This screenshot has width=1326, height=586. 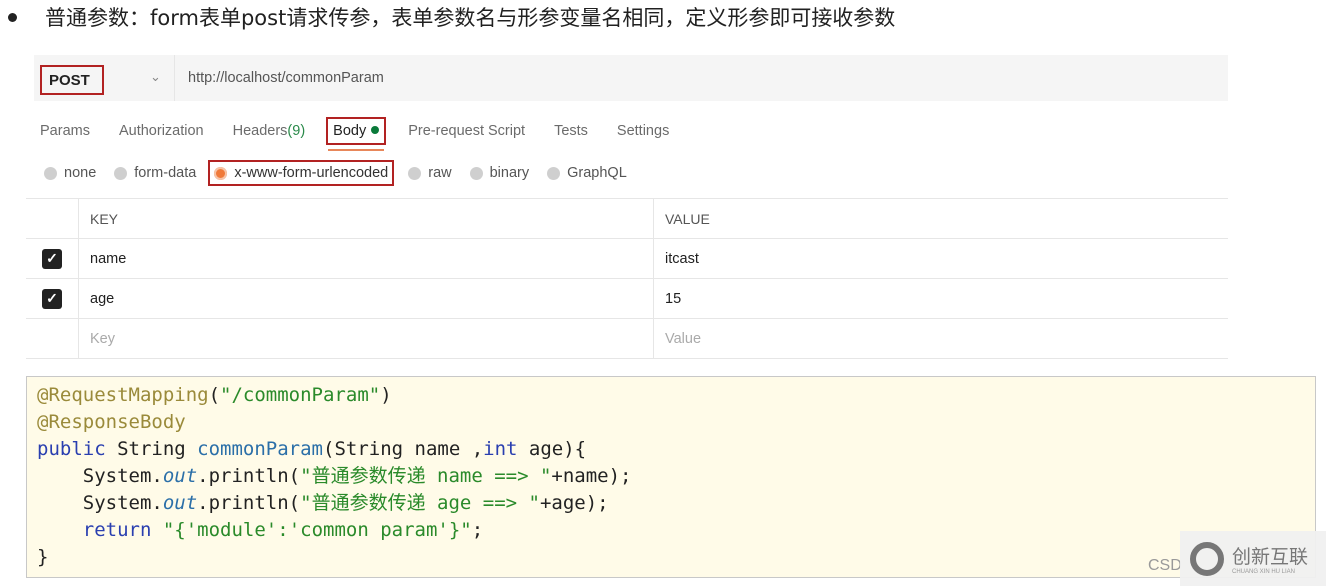 I want to click on radio-none: none, so click(x=70, y=173).